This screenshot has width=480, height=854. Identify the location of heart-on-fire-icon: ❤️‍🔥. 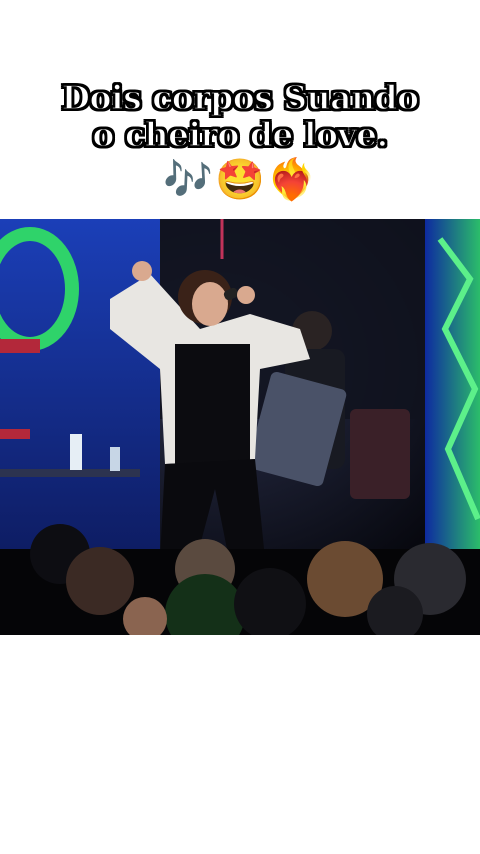
(291, 179).